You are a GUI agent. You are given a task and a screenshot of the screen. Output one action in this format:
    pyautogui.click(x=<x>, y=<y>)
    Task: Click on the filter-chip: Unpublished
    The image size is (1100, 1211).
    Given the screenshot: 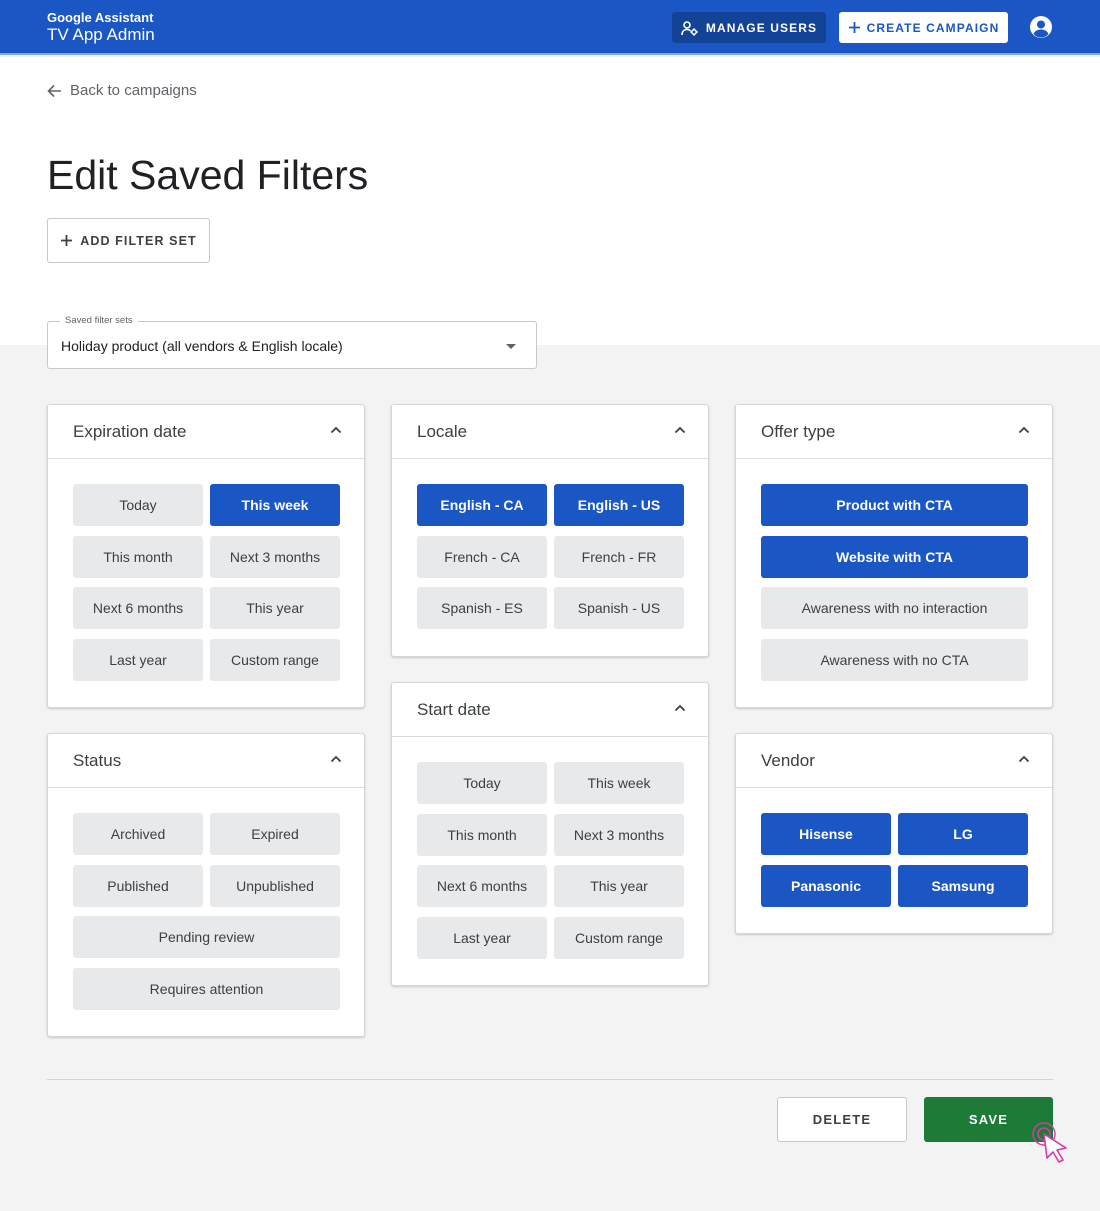 What is the action you would take?
    pyautogui.click(x=275, y=886)
    